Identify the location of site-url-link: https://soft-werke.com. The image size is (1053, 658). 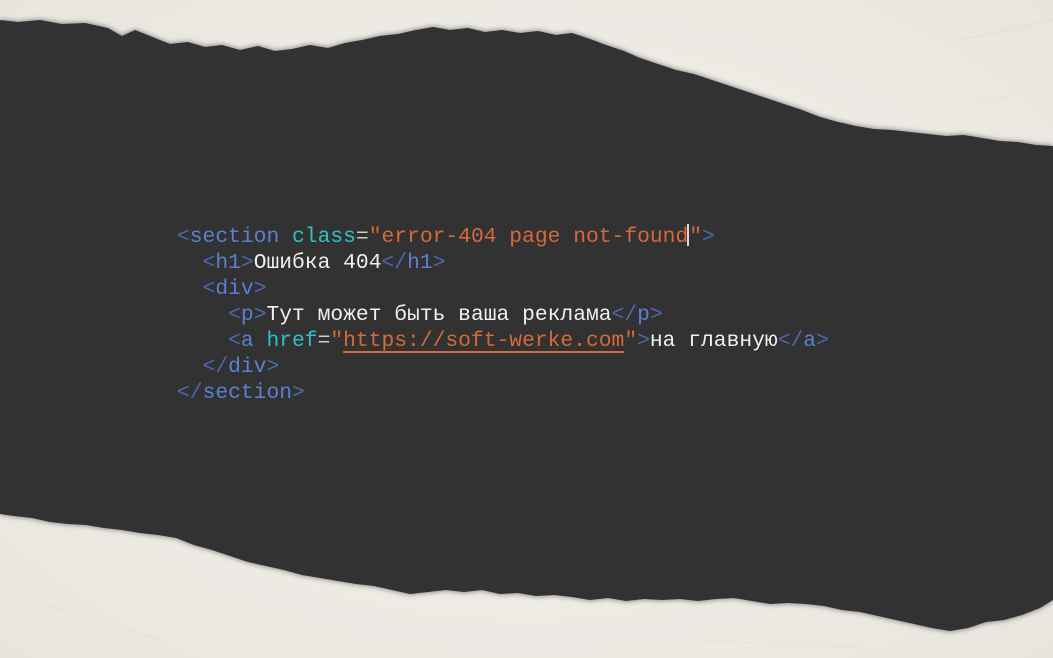
(483, 341).